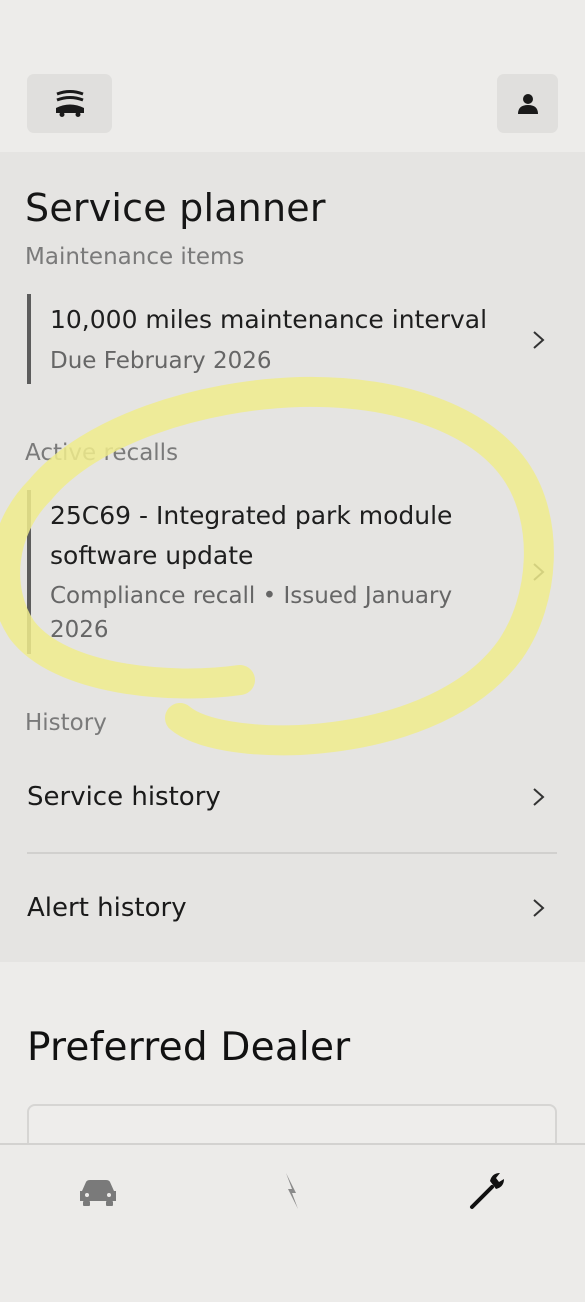 The width and height of the screenshot is (585, 1302). I want to click on service-history-row: Service history, so click(292, 797).